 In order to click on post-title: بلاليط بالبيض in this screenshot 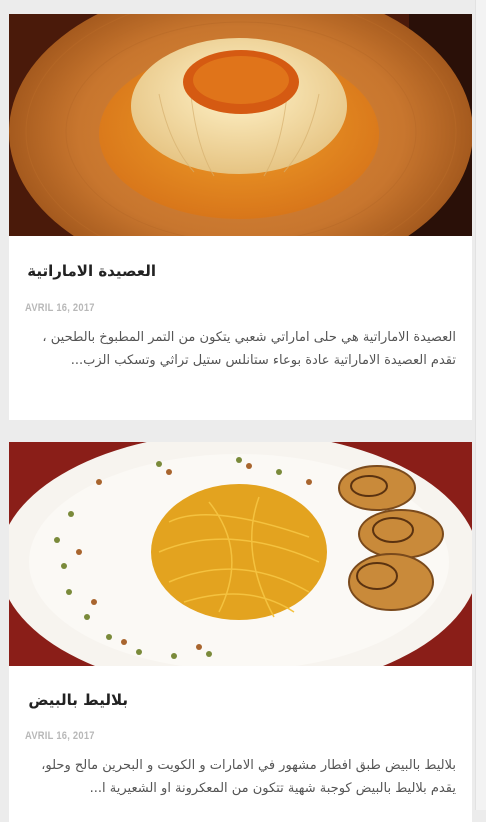, I will do `click(78, 700)`.